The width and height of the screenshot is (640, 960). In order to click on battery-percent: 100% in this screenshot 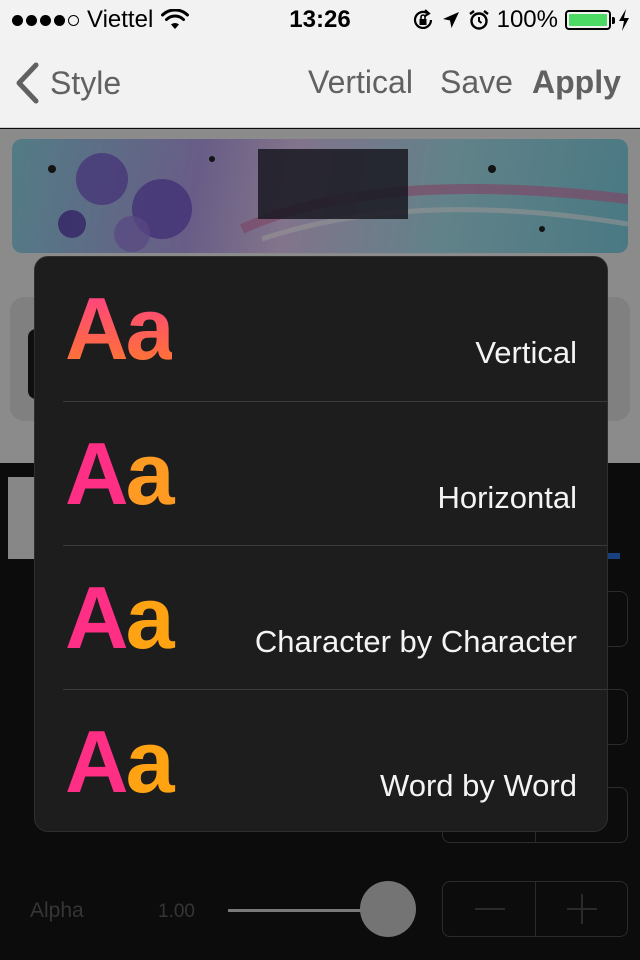, I will do `click(527, 19)`.